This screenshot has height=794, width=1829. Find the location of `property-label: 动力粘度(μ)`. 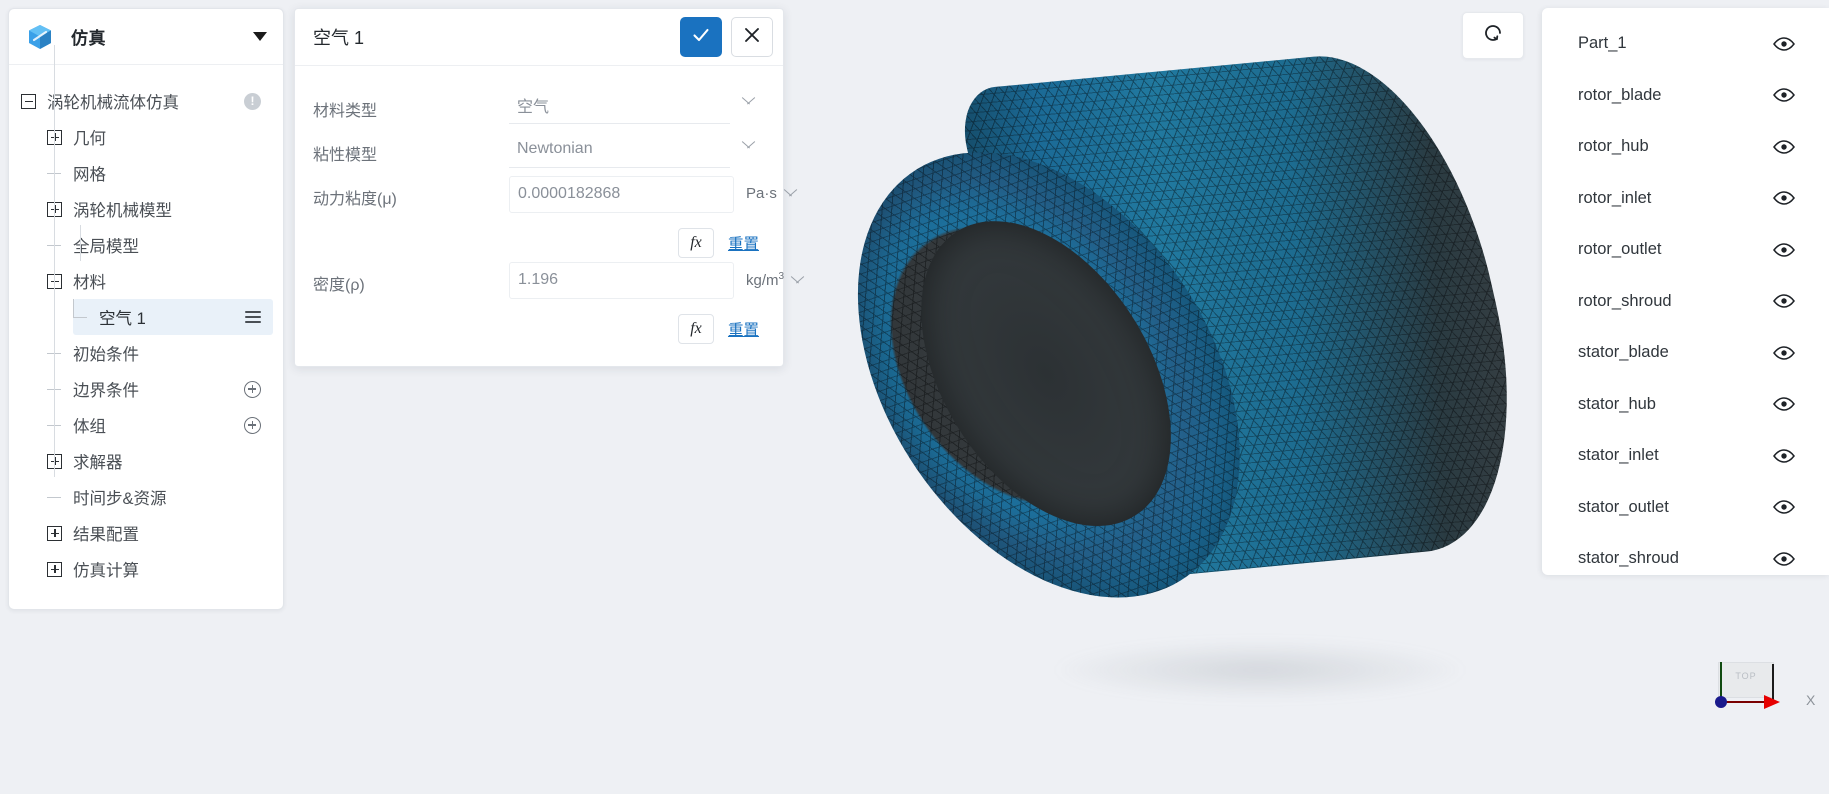

property-label: 动力粘度(μ) is located at coordinates (355, 199).